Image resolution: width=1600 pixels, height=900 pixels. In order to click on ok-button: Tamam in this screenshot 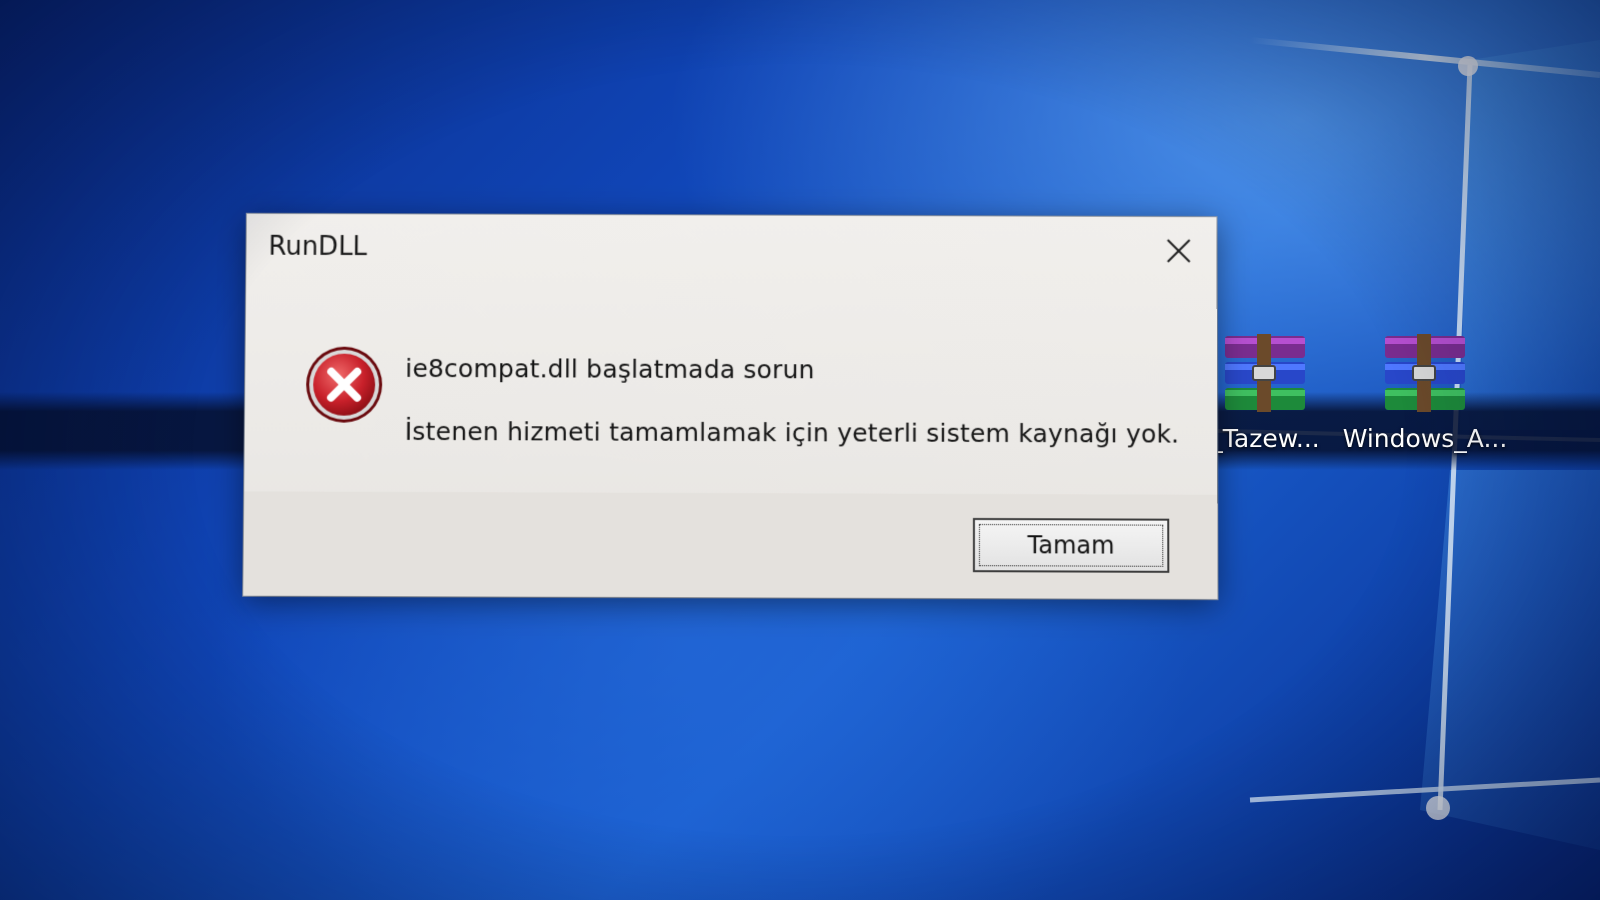, I will do `click(1071, 545)`.